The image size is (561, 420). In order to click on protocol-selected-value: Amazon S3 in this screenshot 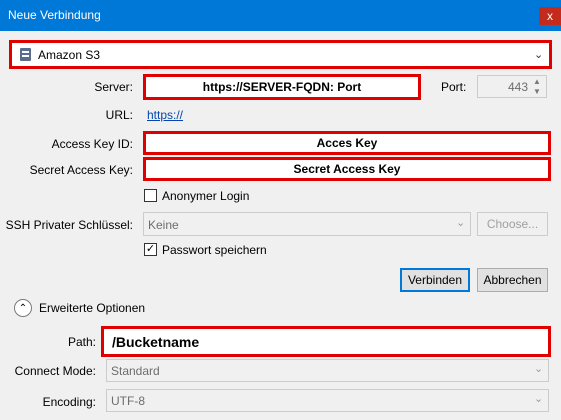, I will do `click(69, 55)`.